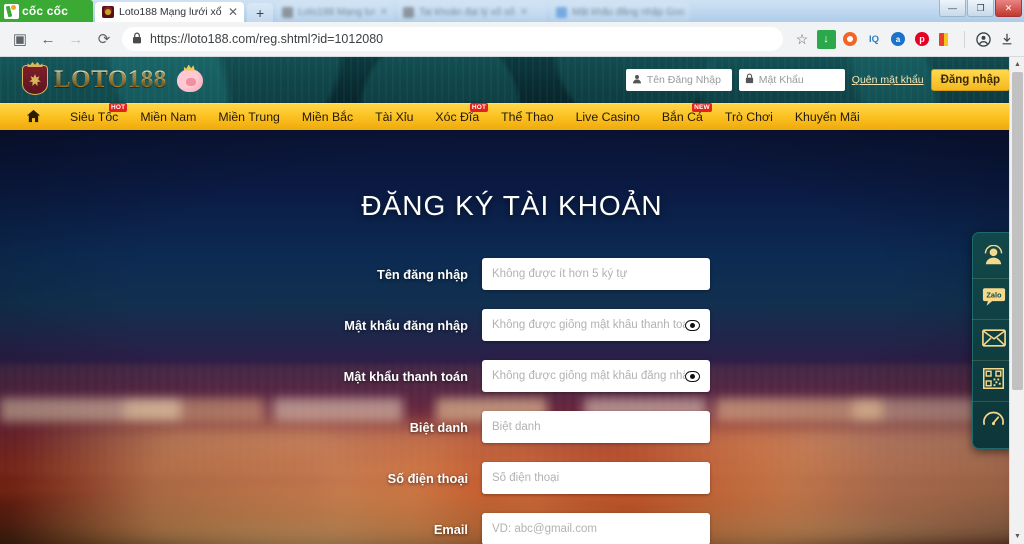 The width and height of the screenshot is (1024, 544). I want to click on field-label: Tên đăng nhập, so click(422, 274).